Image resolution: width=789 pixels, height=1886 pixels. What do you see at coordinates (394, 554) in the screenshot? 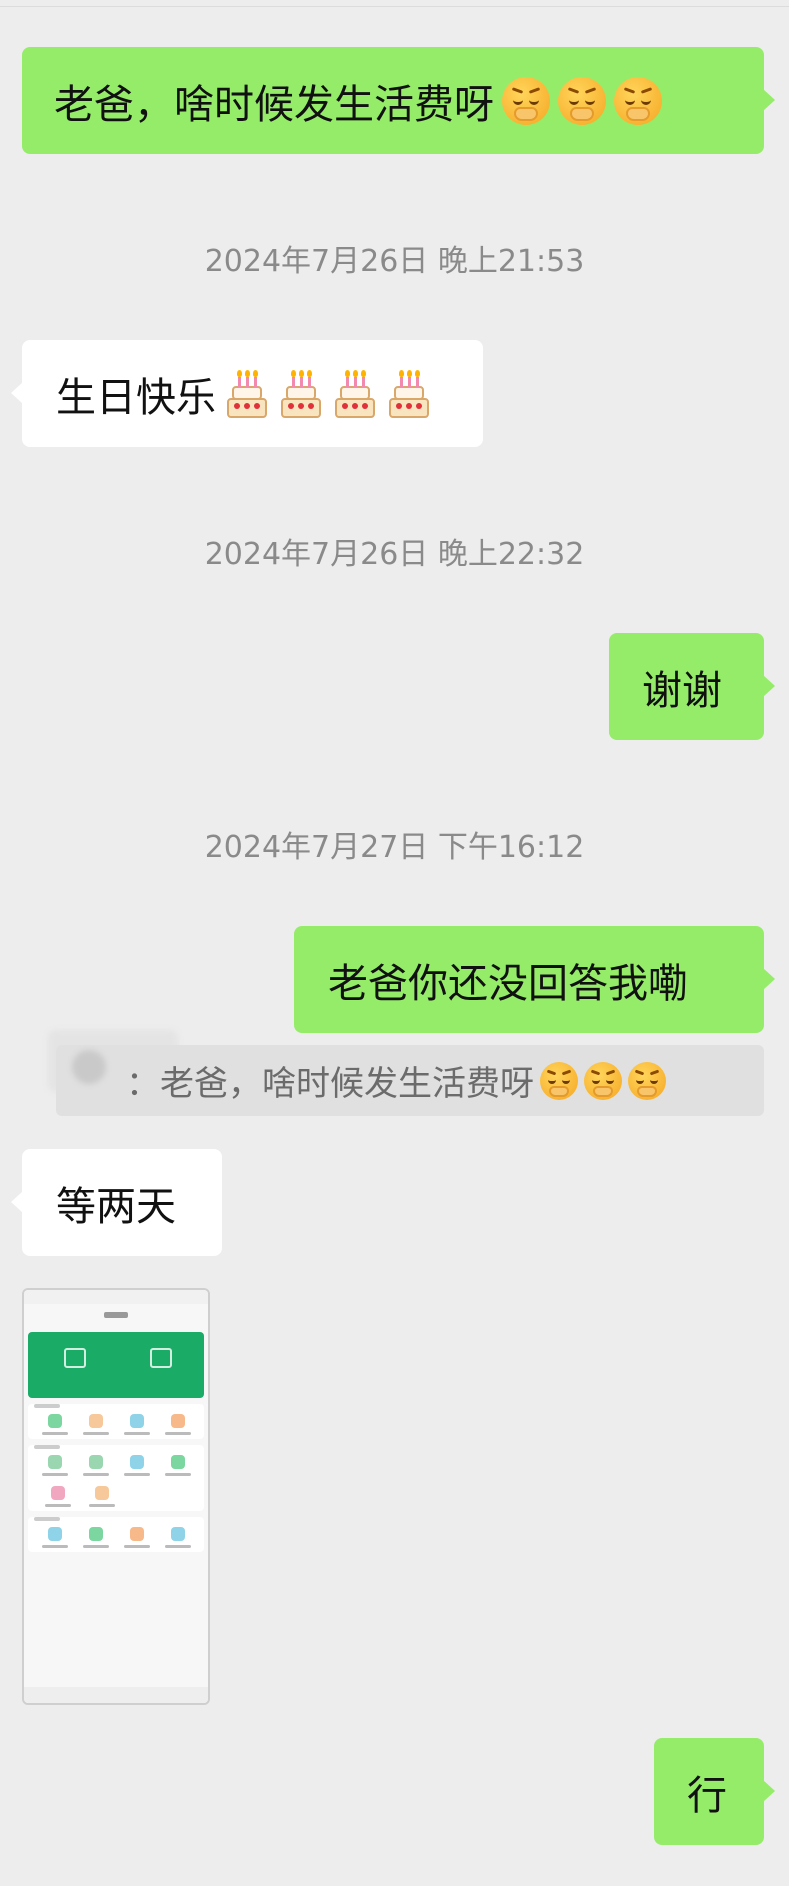
I see `timestamp: 2024年7月26日 晚上22:32` at bounding box center [394, 554].